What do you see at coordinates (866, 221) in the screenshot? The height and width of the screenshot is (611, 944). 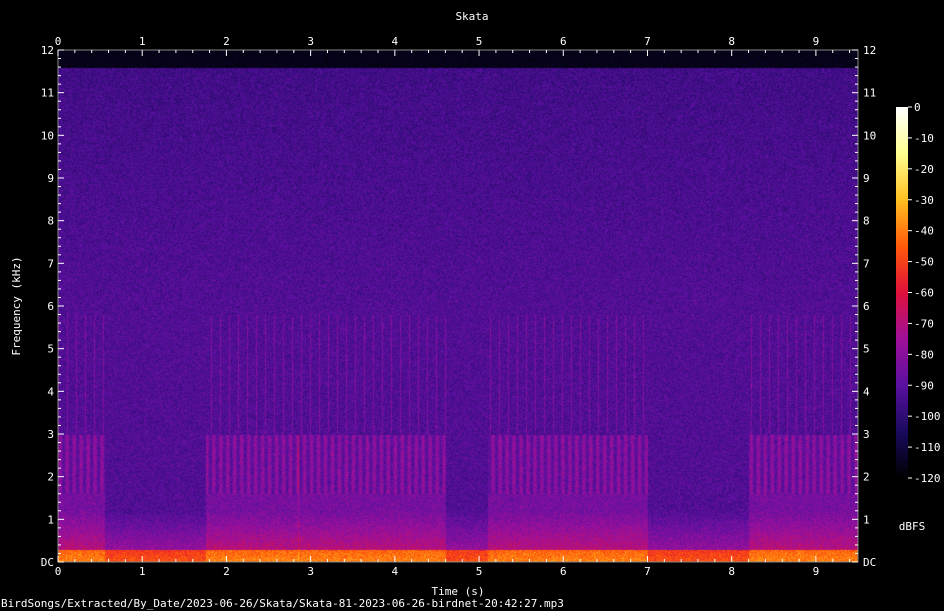 I see `y-tick-label-right: 8` at bounding box center [866, 221].